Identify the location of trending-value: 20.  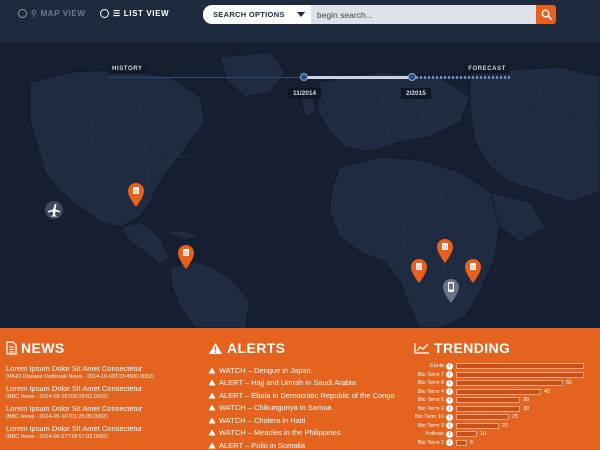
(505, 425).